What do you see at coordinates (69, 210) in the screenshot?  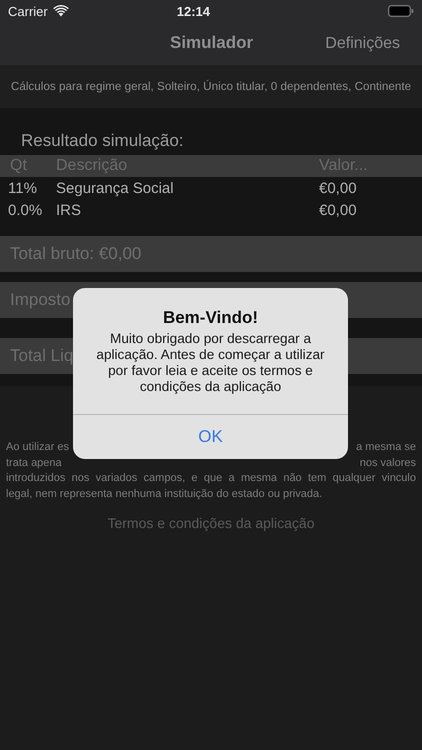 I see `table-cell-text: IRS` at bounding box center [69, 210].